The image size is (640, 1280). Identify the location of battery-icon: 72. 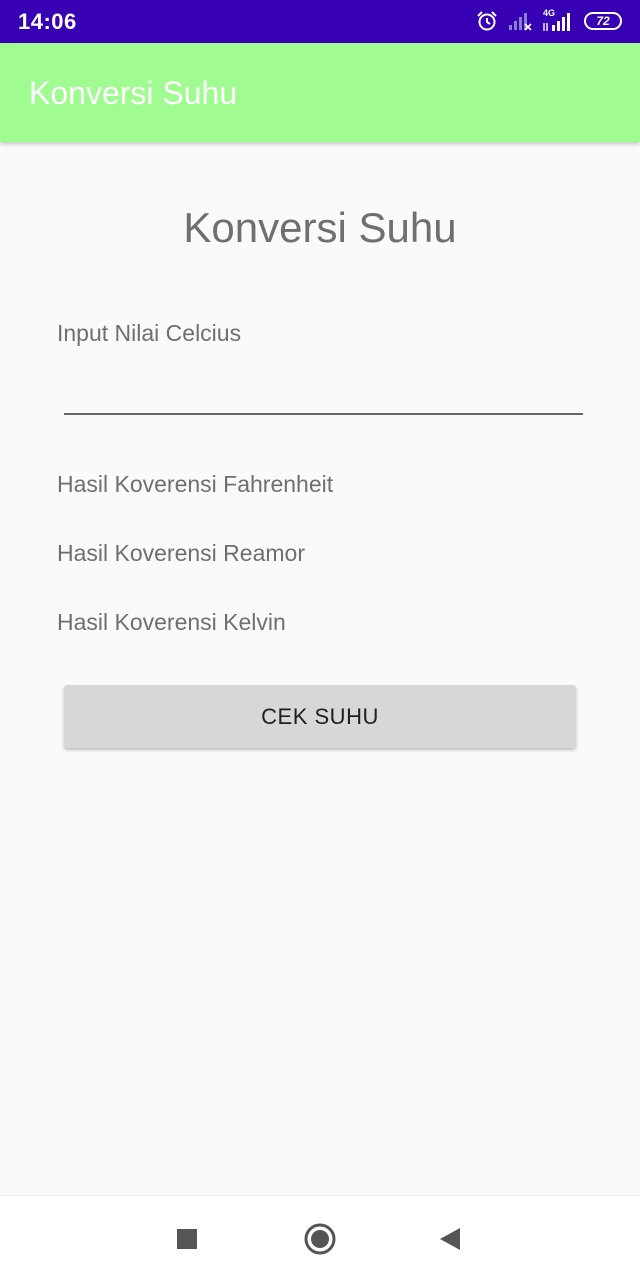
(603, 21).